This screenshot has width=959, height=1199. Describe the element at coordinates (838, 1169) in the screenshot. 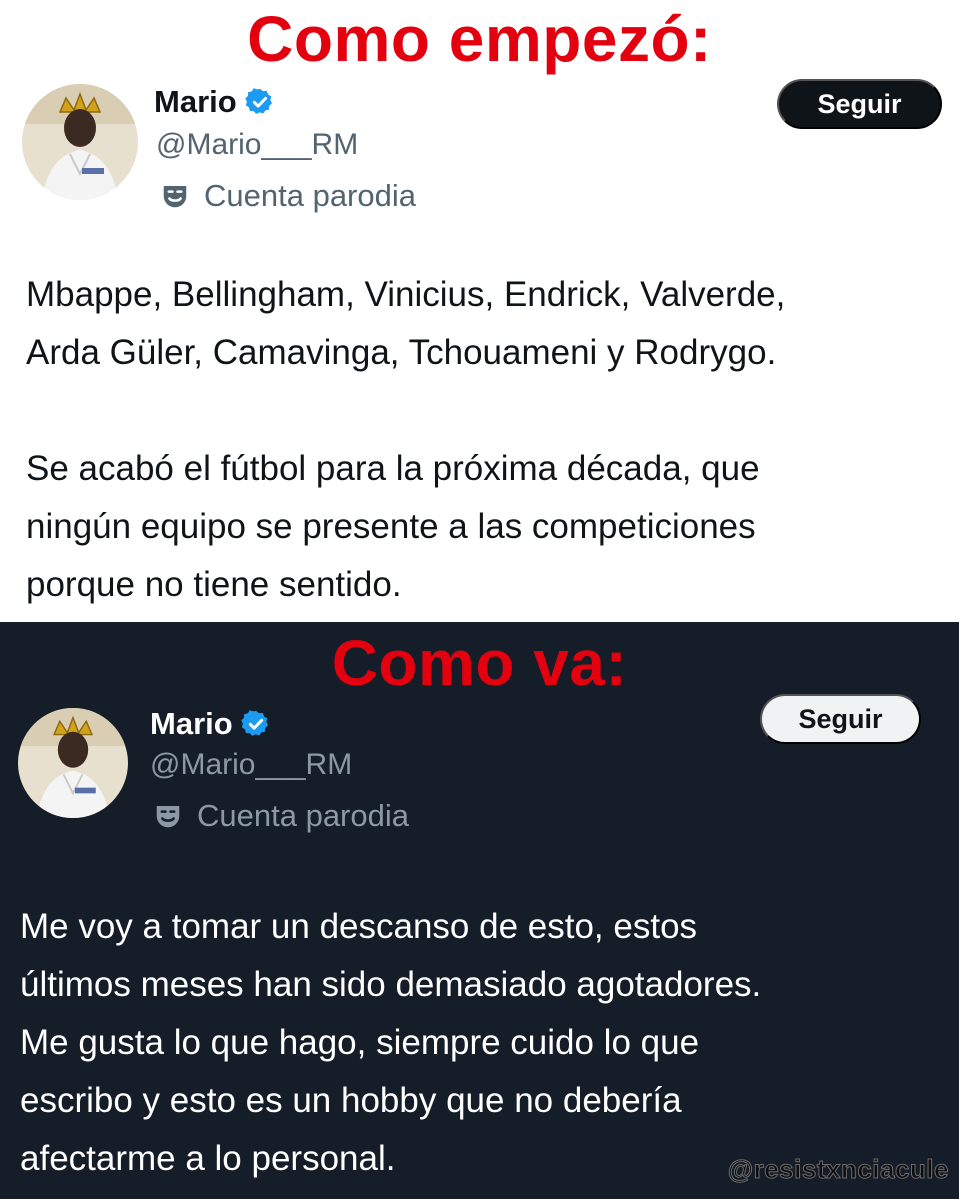

I see `watermark: @resistxnciacule` at that location.